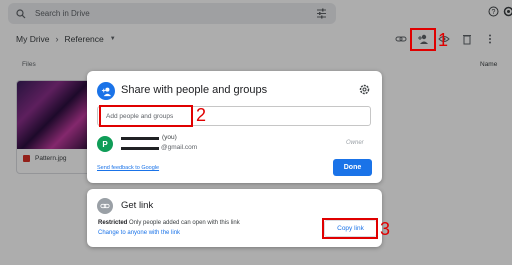 The height and width of the screenshot is (265, 512). I want to click on owner-role-label: Owner, so click(355, 143).